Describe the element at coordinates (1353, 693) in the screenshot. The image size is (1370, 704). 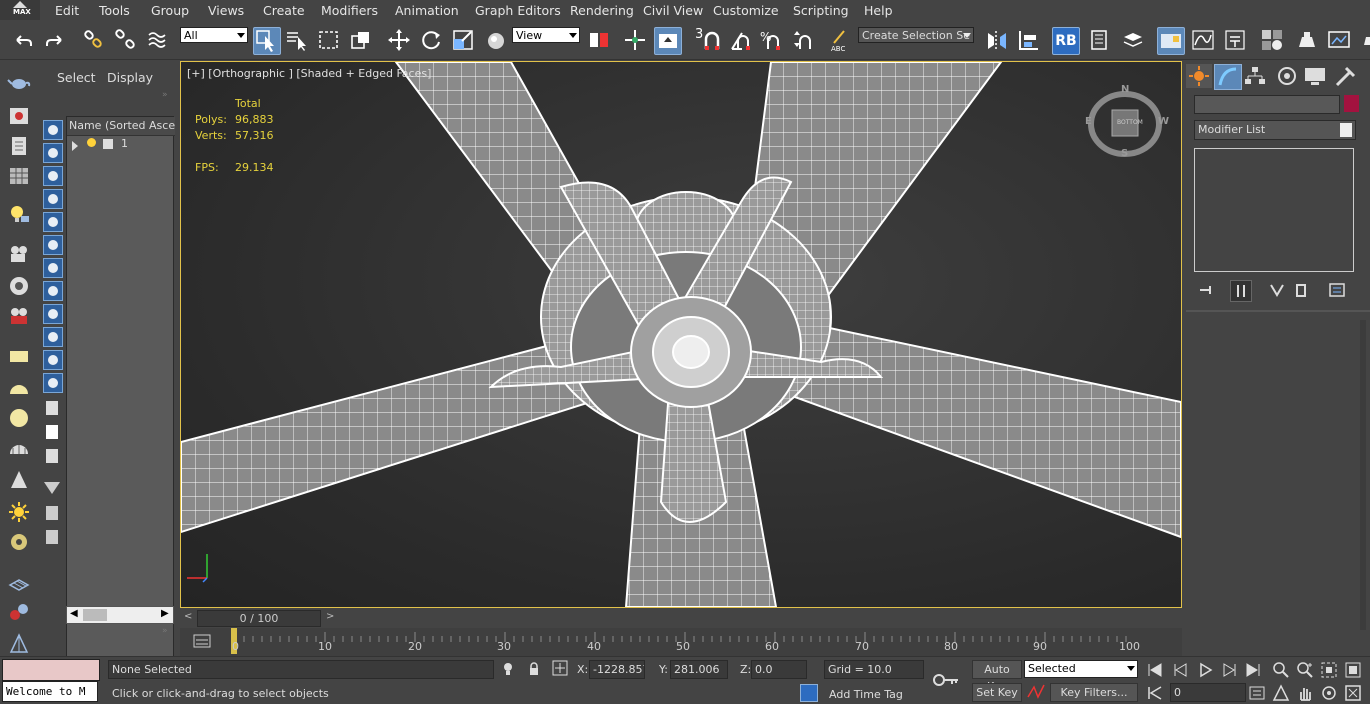
I see `maximize-viewport-toggle-icon` at that location.